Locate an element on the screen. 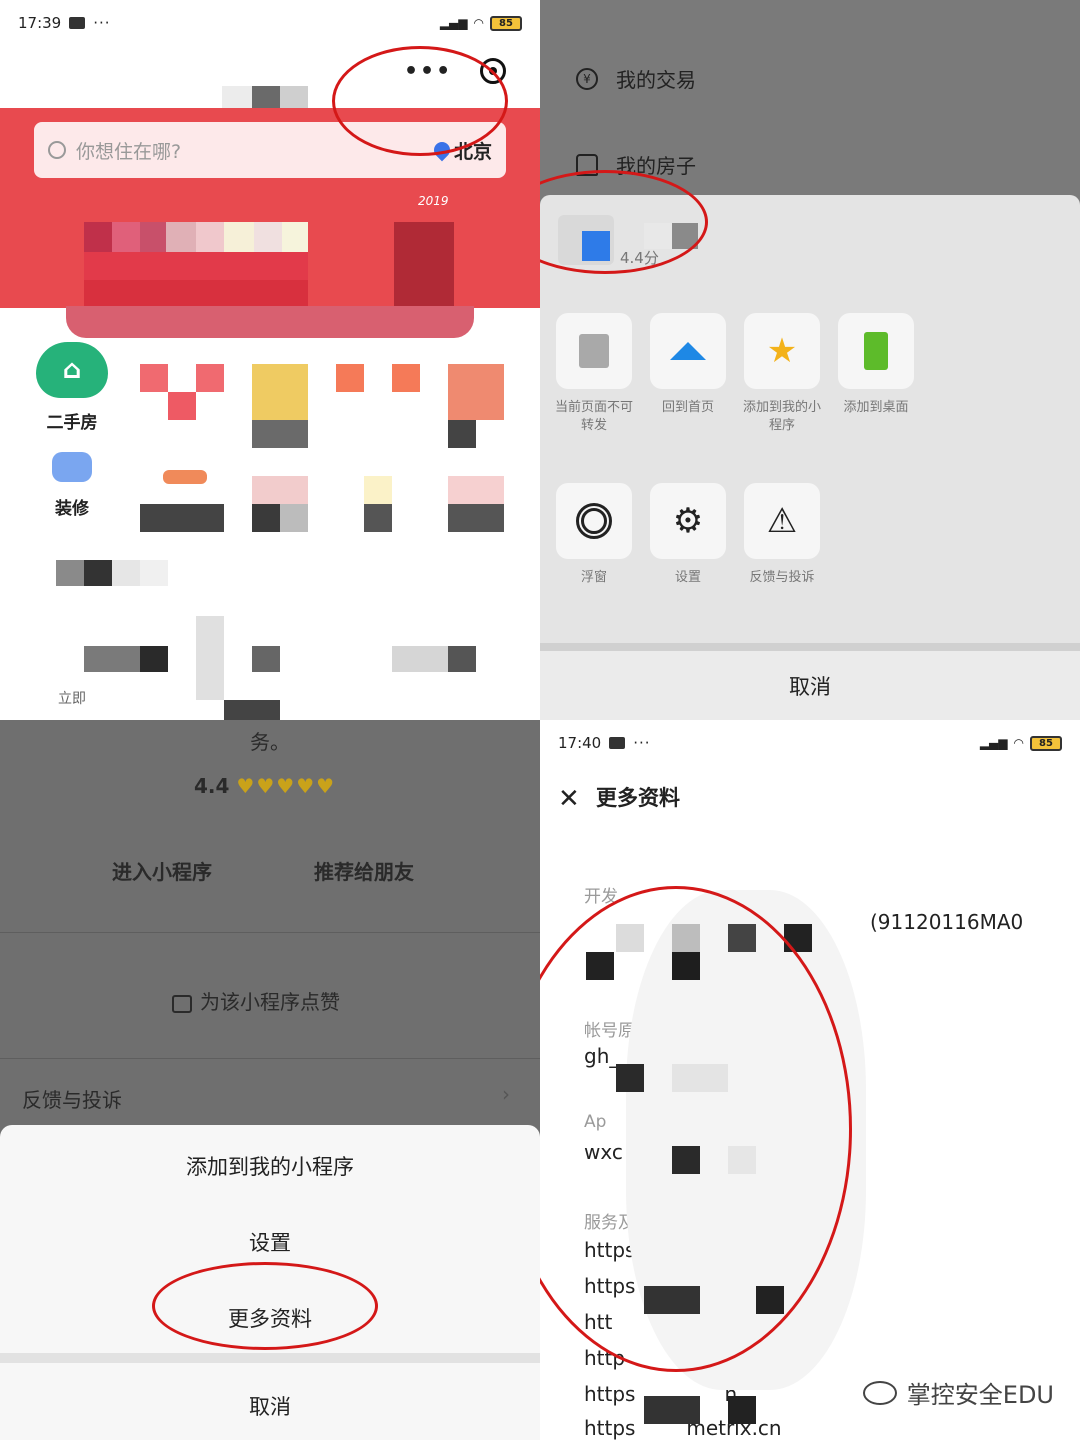 This screenshot has width=1080, height=1440. option-more-info: 更多资料 is located at coordinates (270, 1318).